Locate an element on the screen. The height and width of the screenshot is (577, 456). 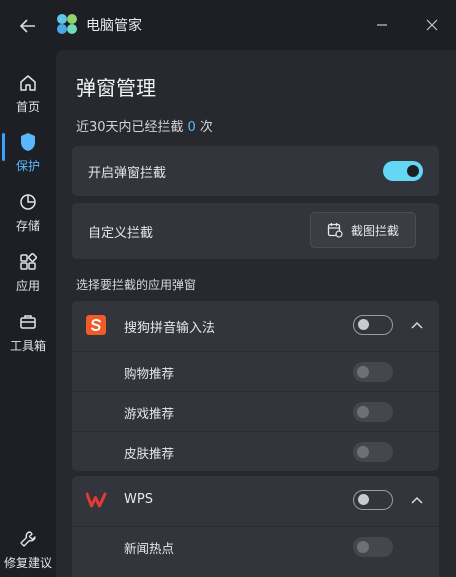
screenshot-block-label: 截图拦截 is located at coordinates (374, 230).